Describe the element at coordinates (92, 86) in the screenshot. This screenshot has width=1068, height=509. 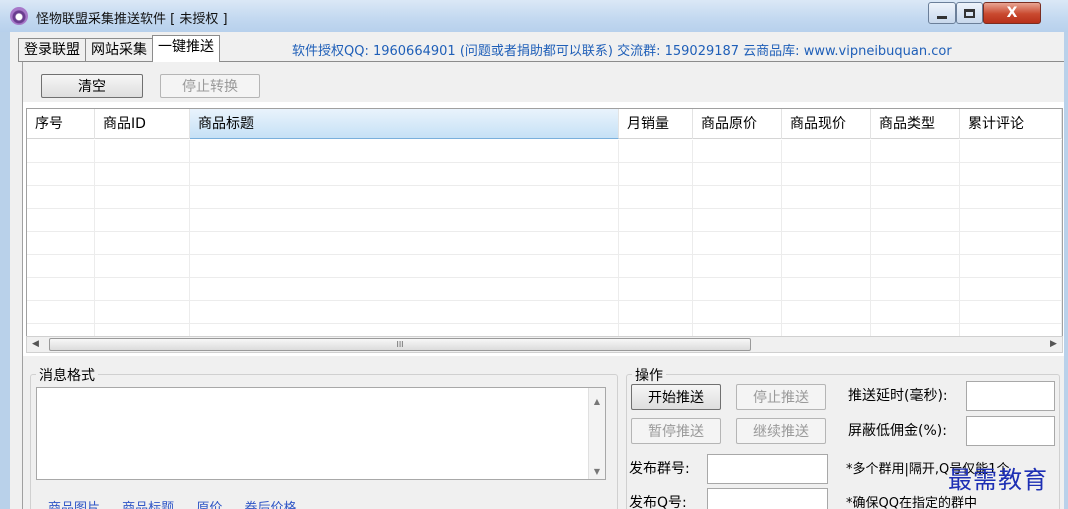
I see `clear-button: 清空` at that location.